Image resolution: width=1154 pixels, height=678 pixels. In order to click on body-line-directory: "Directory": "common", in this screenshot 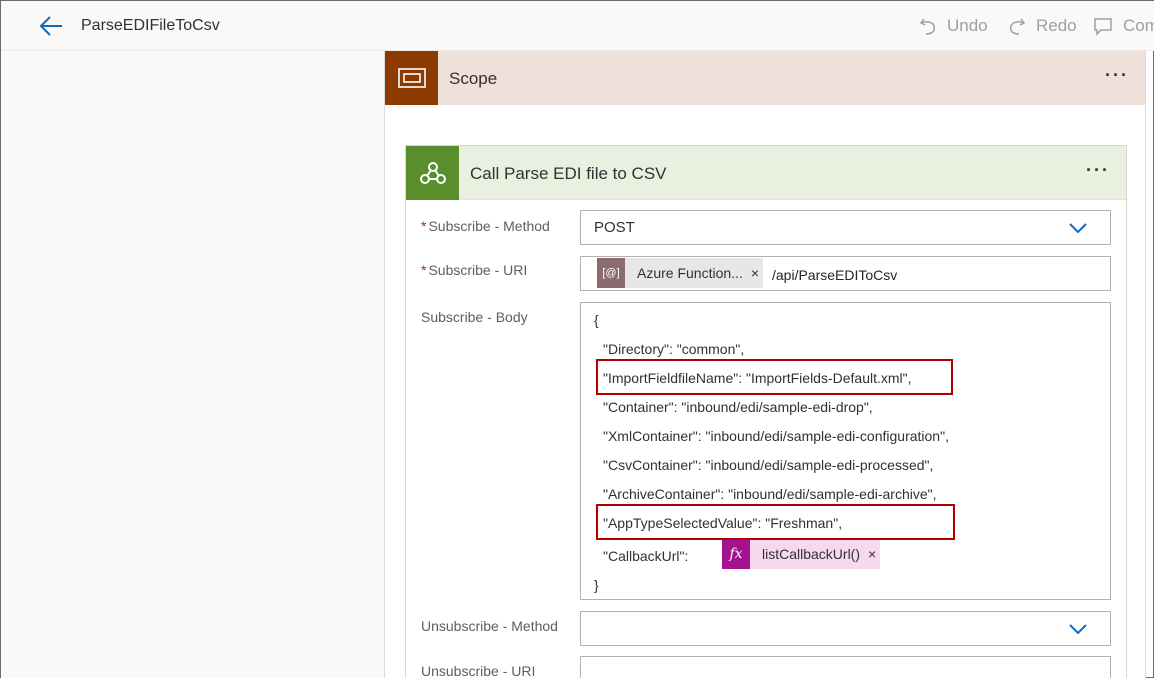, I will do `click(674, 349)`.